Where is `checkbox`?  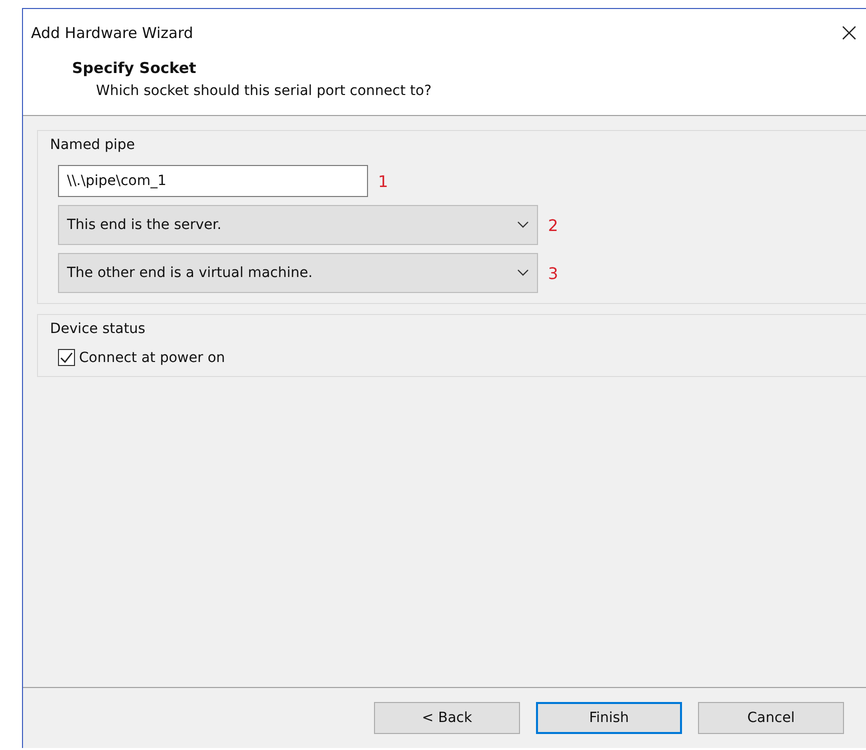 checkbox is located at coordinates (66, 357).